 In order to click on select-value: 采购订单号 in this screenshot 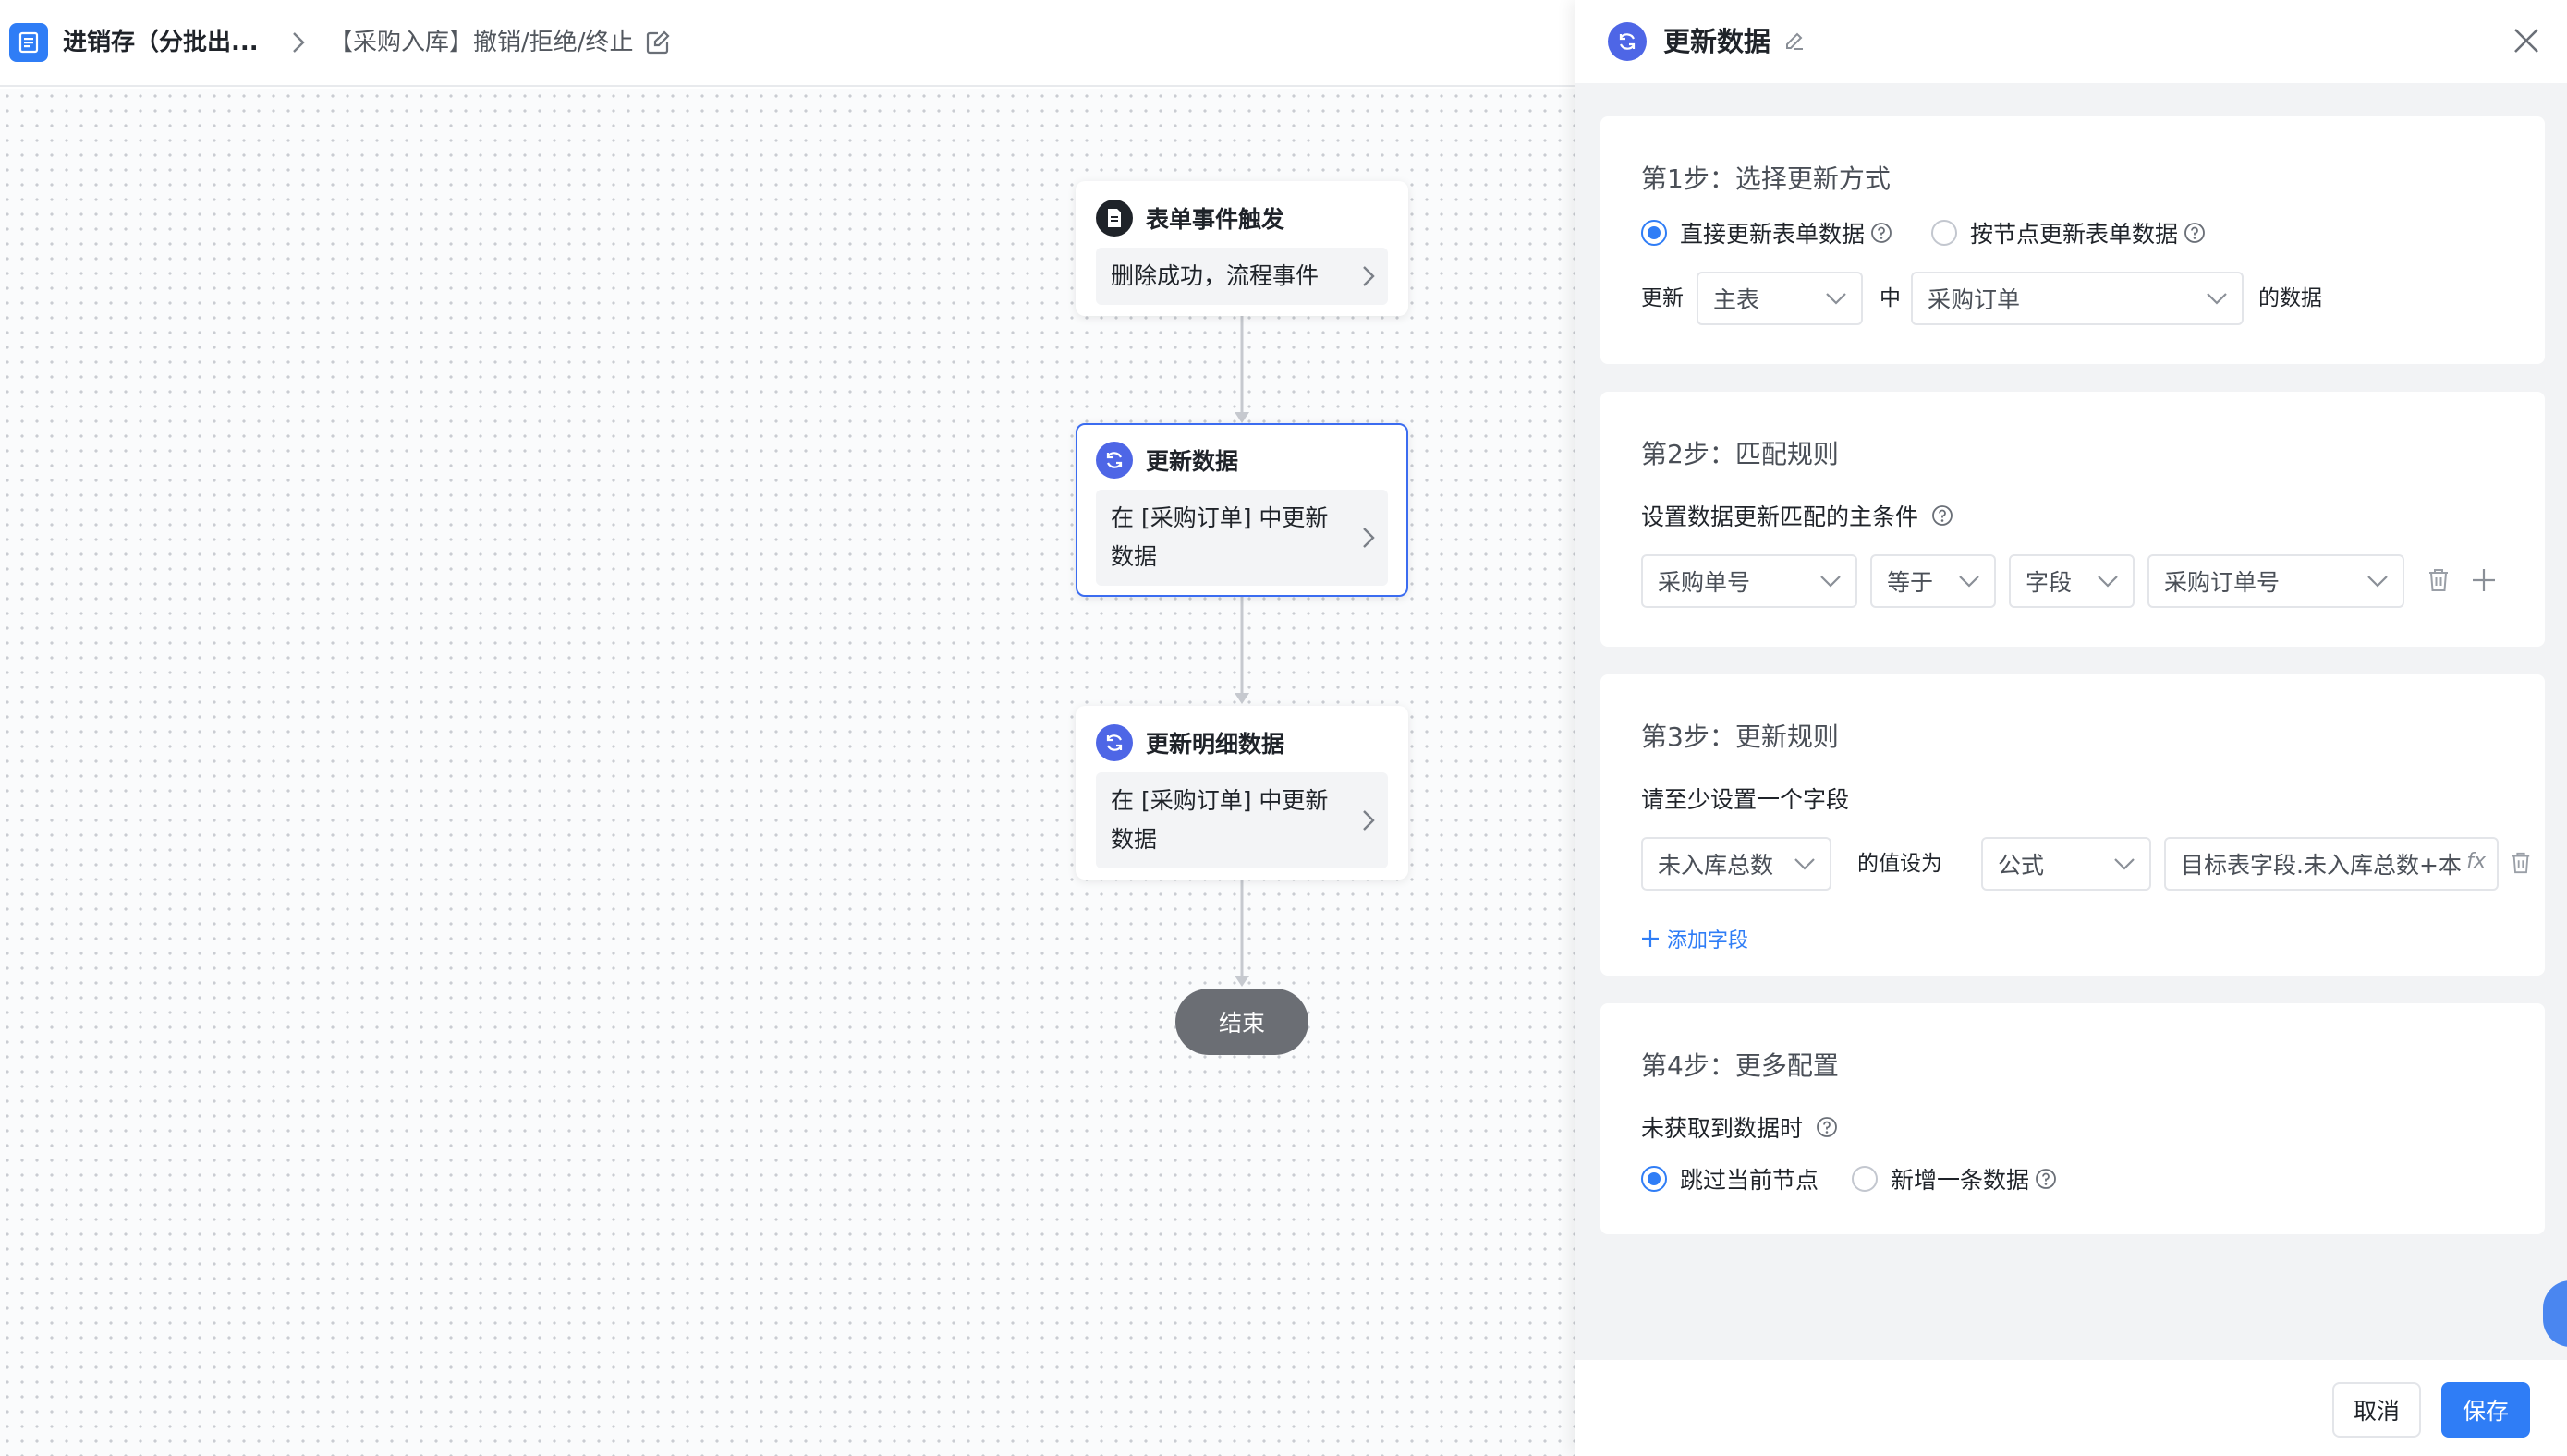, I will do `click(2222, 582)`.